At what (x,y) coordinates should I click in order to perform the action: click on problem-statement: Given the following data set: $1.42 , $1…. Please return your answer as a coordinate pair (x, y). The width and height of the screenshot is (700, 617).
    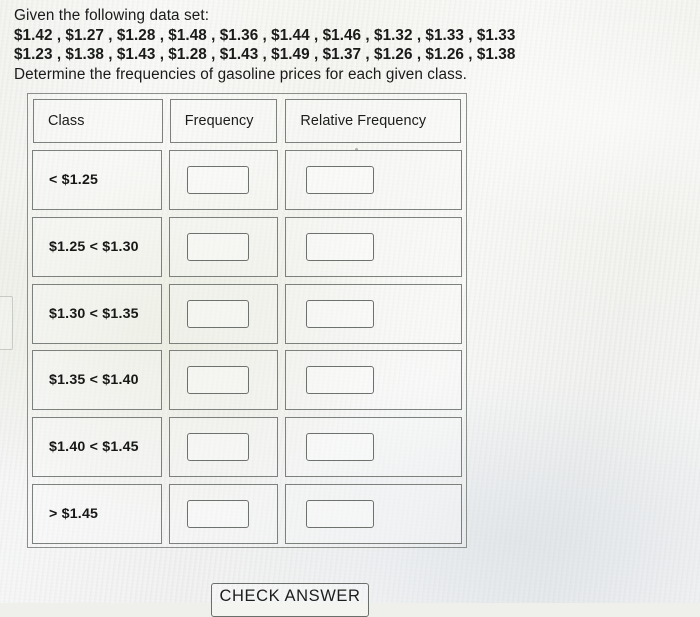
    Looking at the image, I should click on (344, 45).